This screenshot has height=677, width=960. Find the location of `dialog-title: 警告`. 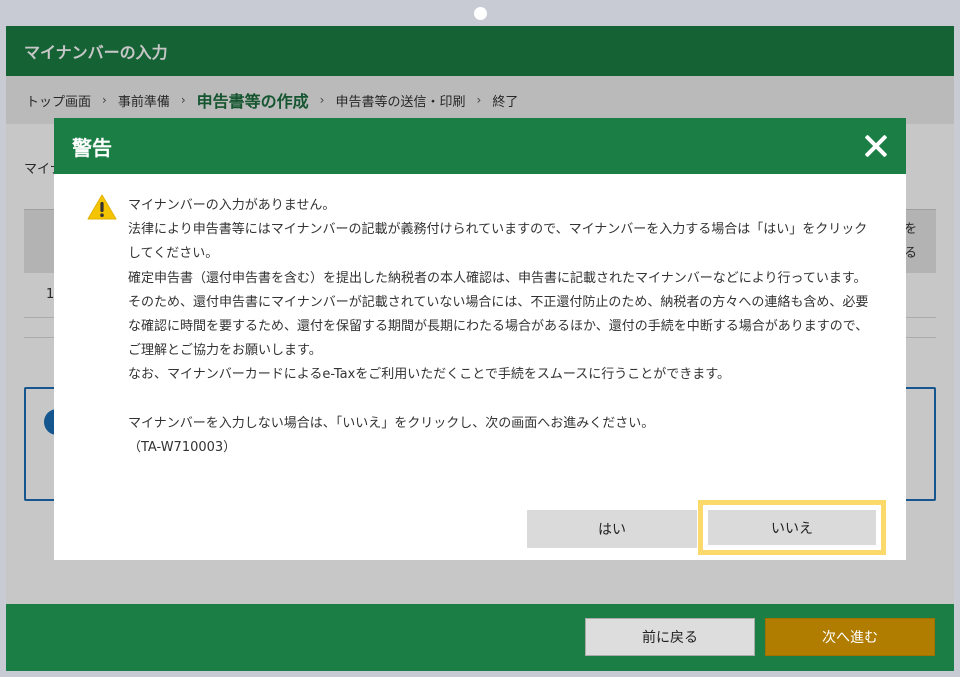

dialog-title: 警告 is located at coordinates (92, 148).